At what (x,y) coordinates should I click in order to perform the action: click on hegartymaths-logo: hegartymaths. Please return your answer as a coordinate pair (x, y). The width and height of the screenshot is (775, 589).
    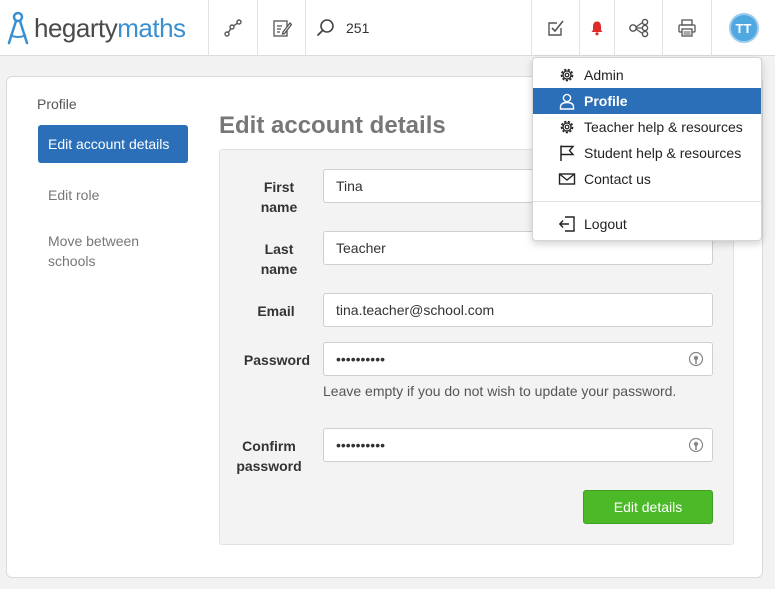
    Looking at the image, I should click on (96, 28).